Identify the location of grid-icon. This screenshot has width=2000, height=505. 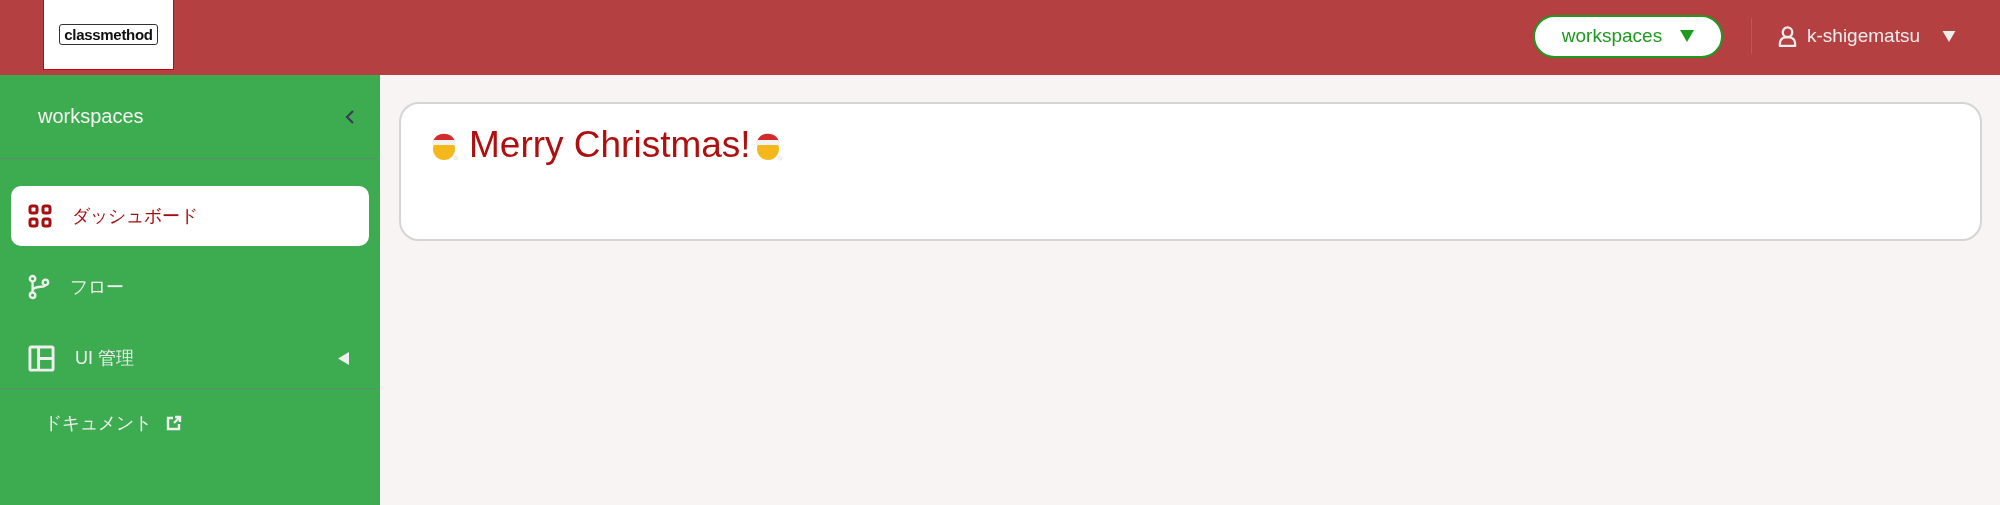
(40, 216).